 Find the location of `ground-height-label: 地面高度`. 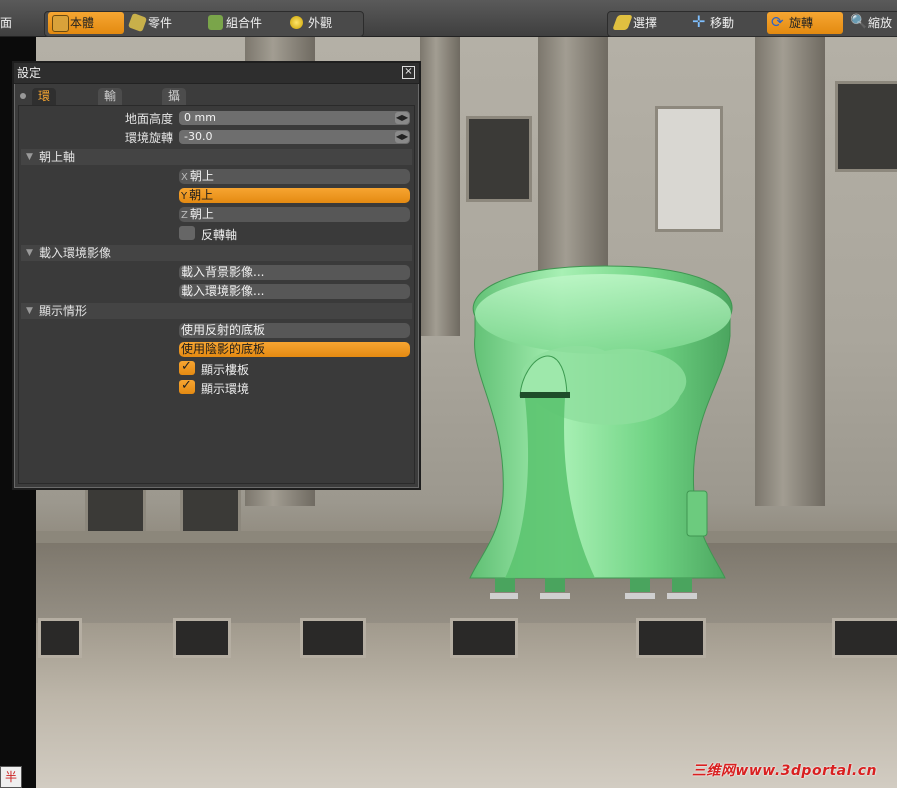

ground-height-label: 地面高度 is located at coordinates (149, 119).